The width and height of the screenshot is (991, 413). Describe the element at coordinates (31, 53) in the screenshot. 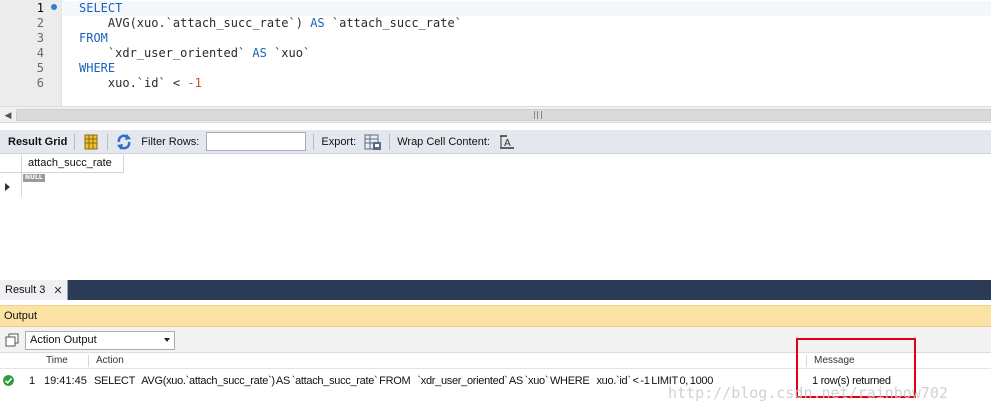

I see `line-number-gutter: 123456` at that location.